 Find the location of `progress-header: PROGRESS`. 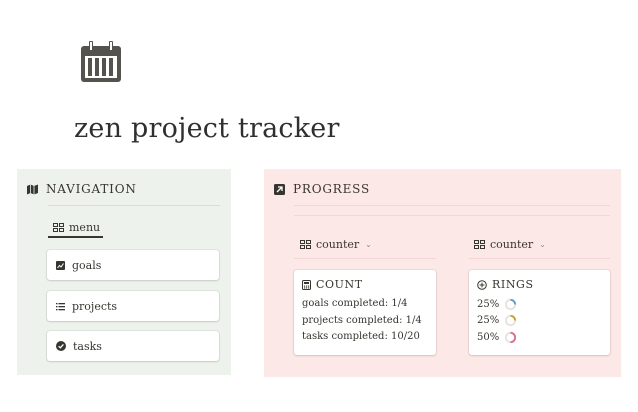

progress-header: PROGRESS is located at coordinates (322, 189).